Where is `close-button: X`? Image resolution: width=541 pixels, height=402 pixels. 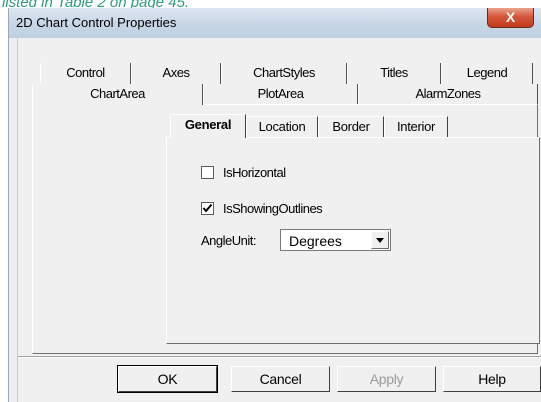 close-button: X is located at coordinates (510, 18).